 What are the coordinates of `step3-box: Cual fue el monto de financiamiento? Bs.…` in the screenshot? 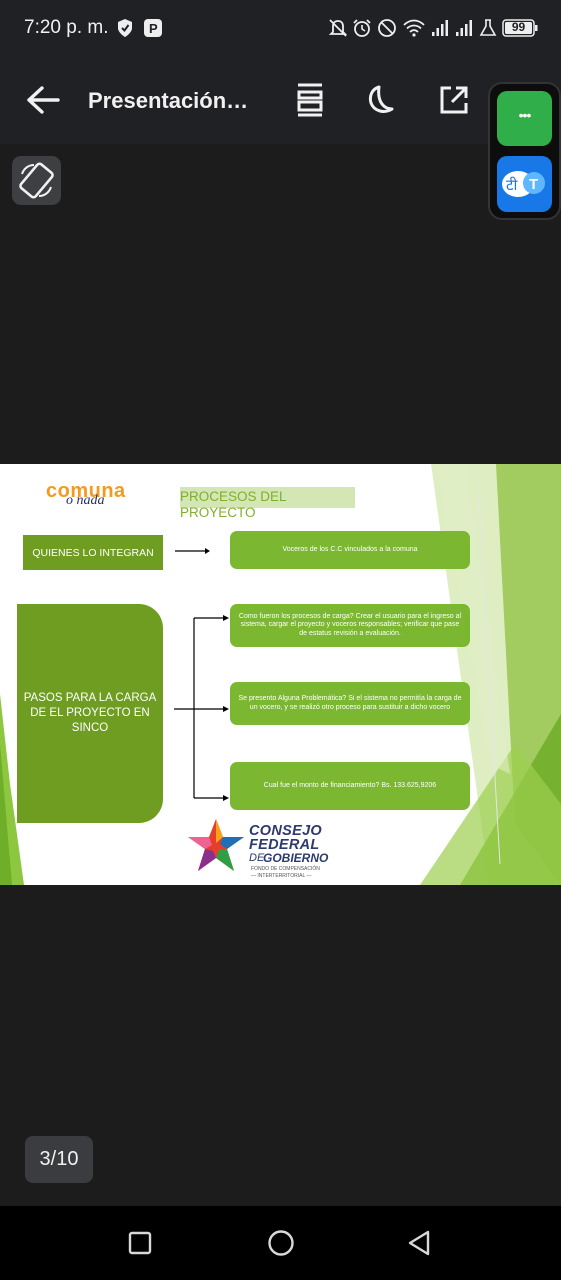 It's located at (350, 786).